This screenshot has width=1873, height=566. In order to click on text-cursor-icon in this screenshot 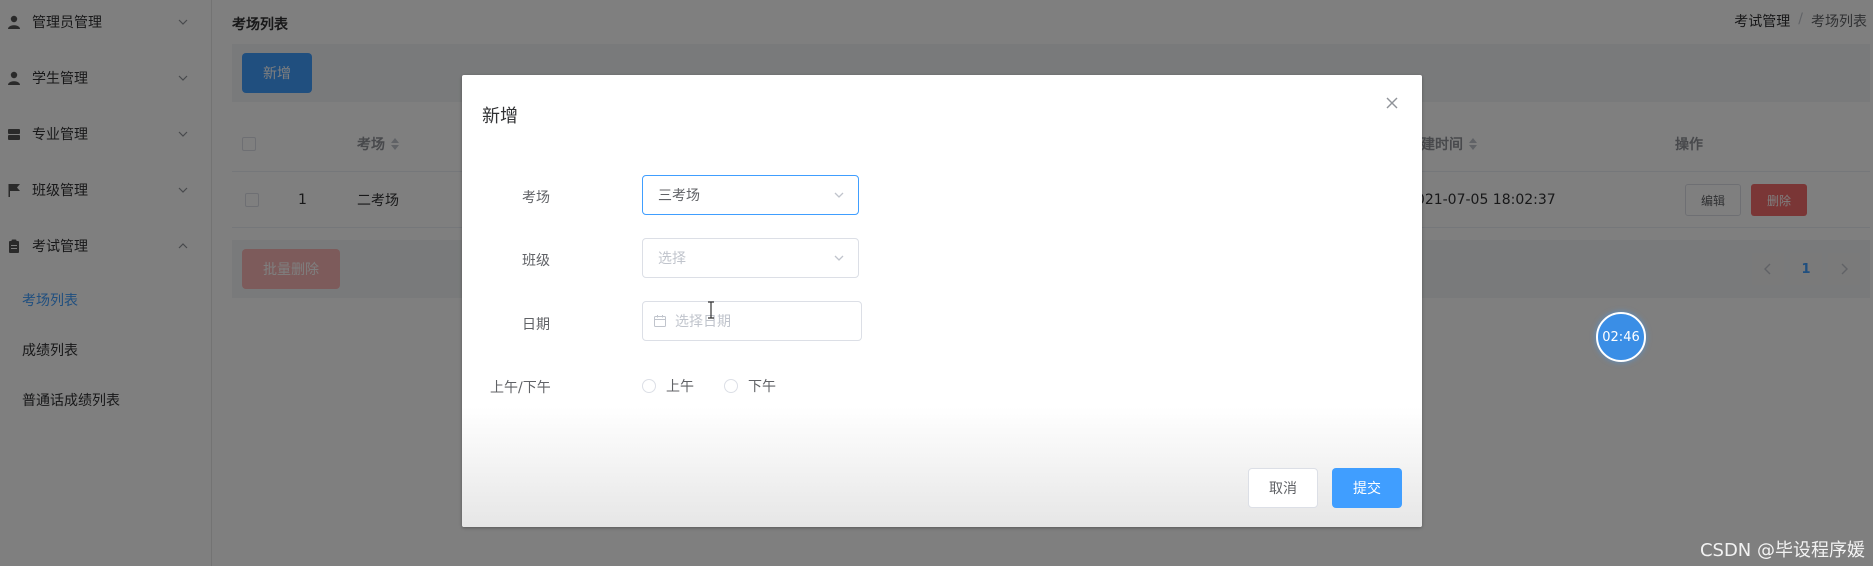, I will do `click(711, 310)`.